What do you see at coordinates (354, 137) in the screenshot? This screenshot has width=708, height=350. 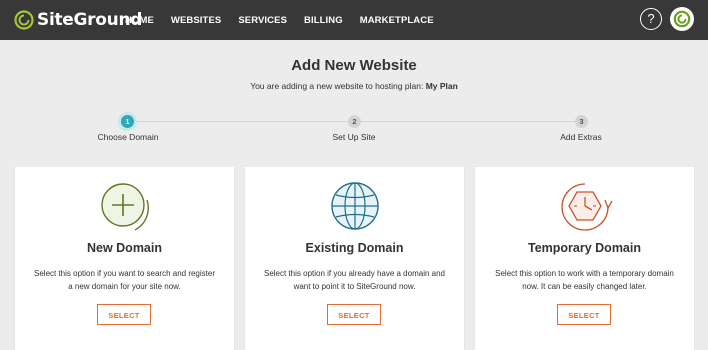 I see `step-2-label: Set Up Site` at bounding box center [354, 137].